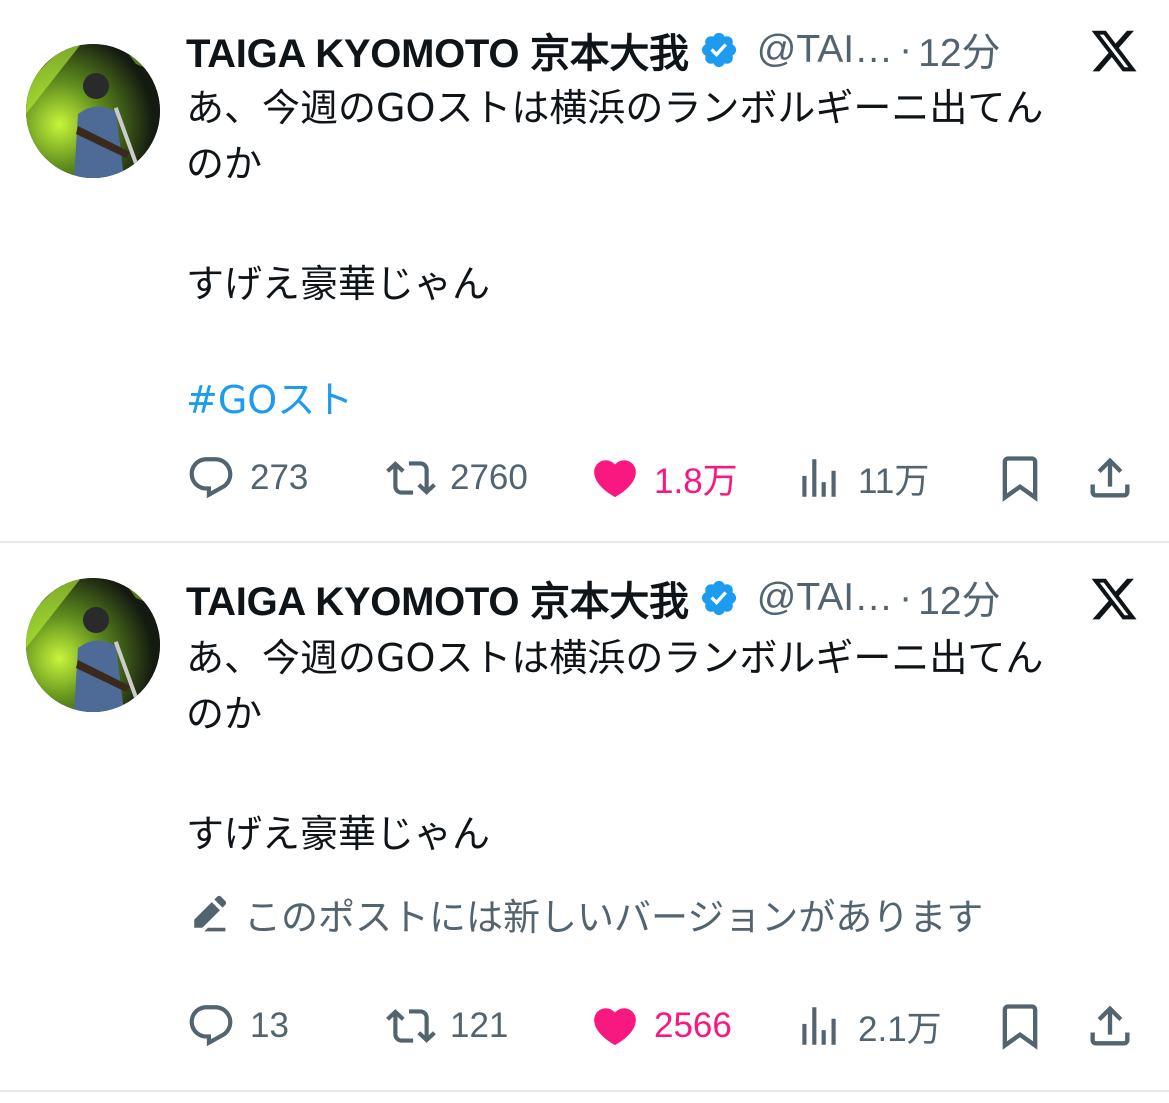  What do you see at coordinates (900, 1029) in the screenshot?
I see `views-count: 2.1万` at bounding box center [900, 1029].